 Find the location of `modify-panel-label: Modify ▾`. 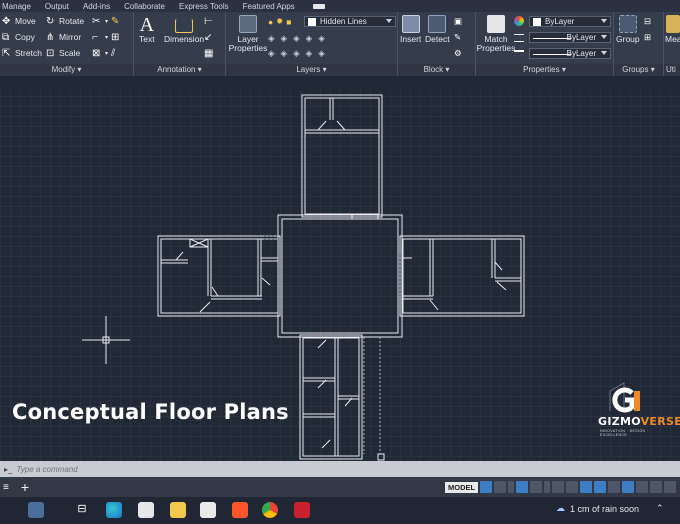

modify-panel-label: Modify ▾ is located at coordinates (66, 70).